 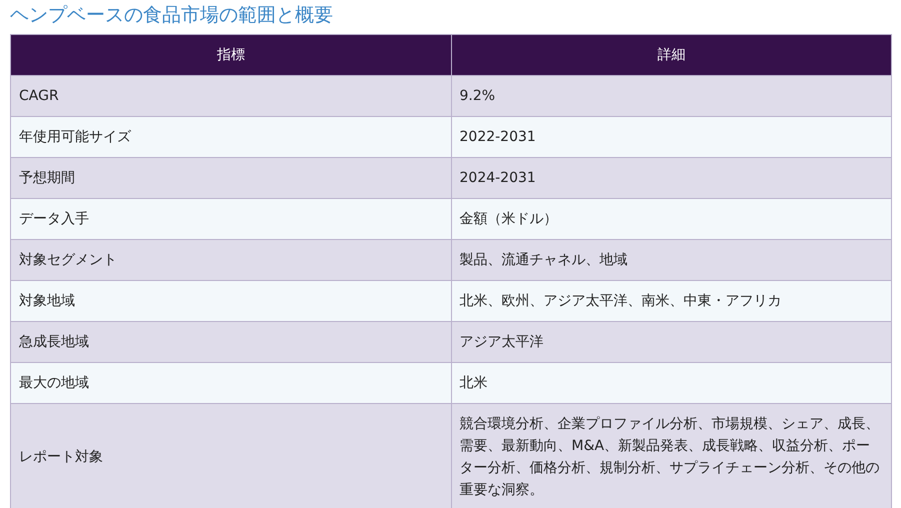 I want to click on column-header: 指標, so click(x=230, y=55).